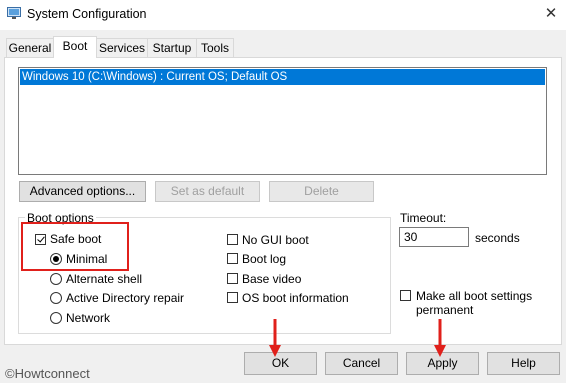 The width and height of the screenshot is (566, 383). What do you see at coordinates (423, 218) in the screenshot?
I see `timeout-label: Timeout:` at bounding box center [423, 218].